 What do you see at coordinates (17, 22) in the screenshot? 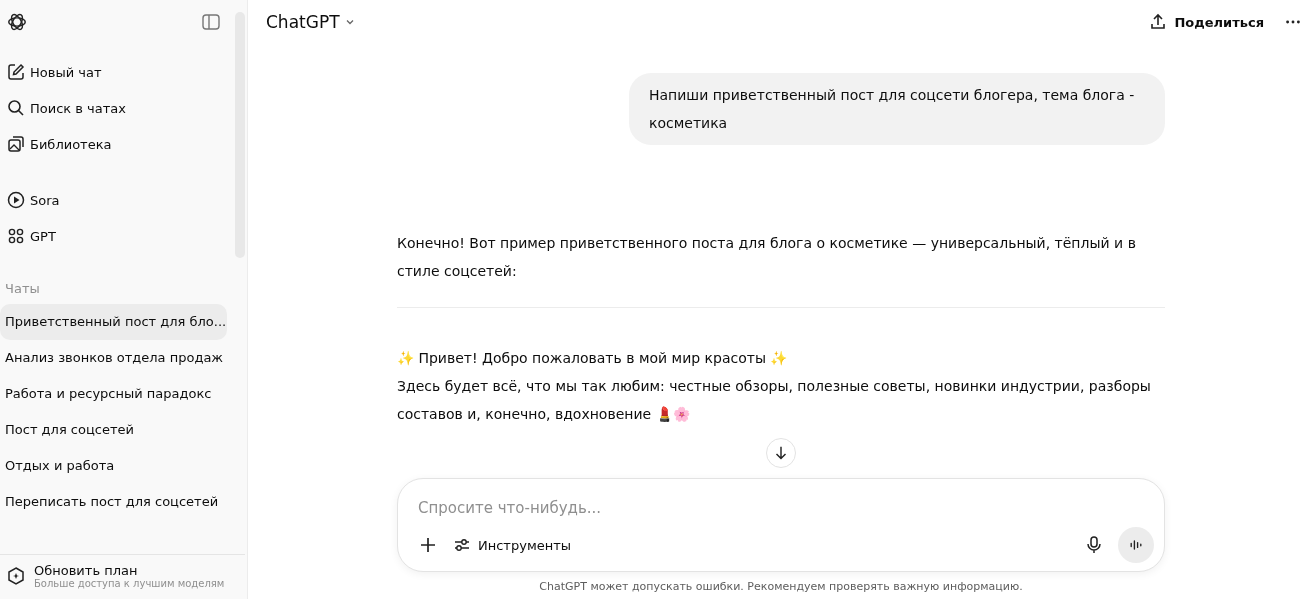
I see `logo-icon` at bounding box center [17, 22].